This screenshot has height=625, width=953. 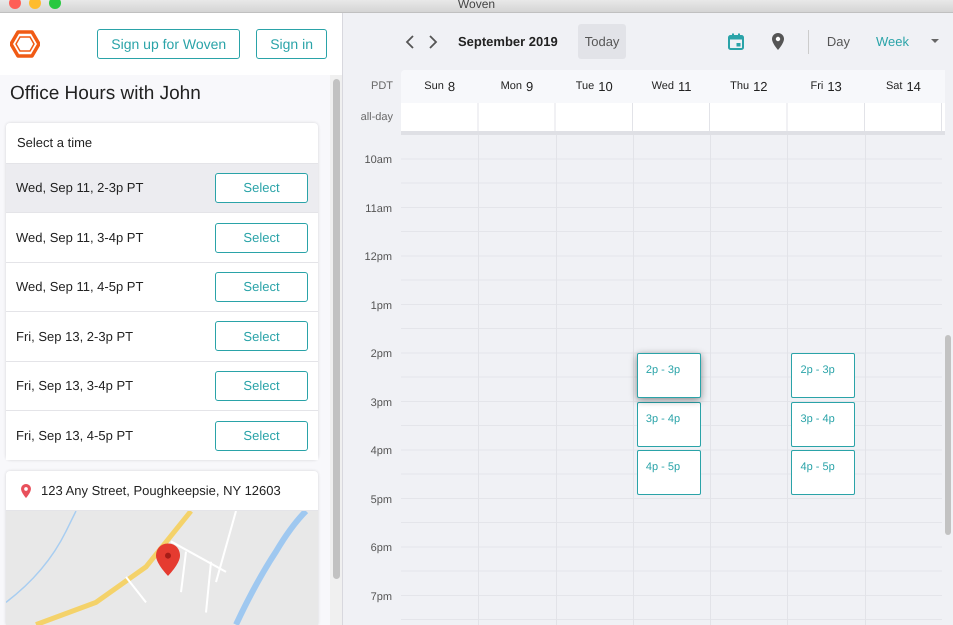 What do you see at coordinates (75, 435) in the screenshot?
I see `time-slot-label: Fri, Sep 13, 4-5p PT` at bounding box center [75, 435].